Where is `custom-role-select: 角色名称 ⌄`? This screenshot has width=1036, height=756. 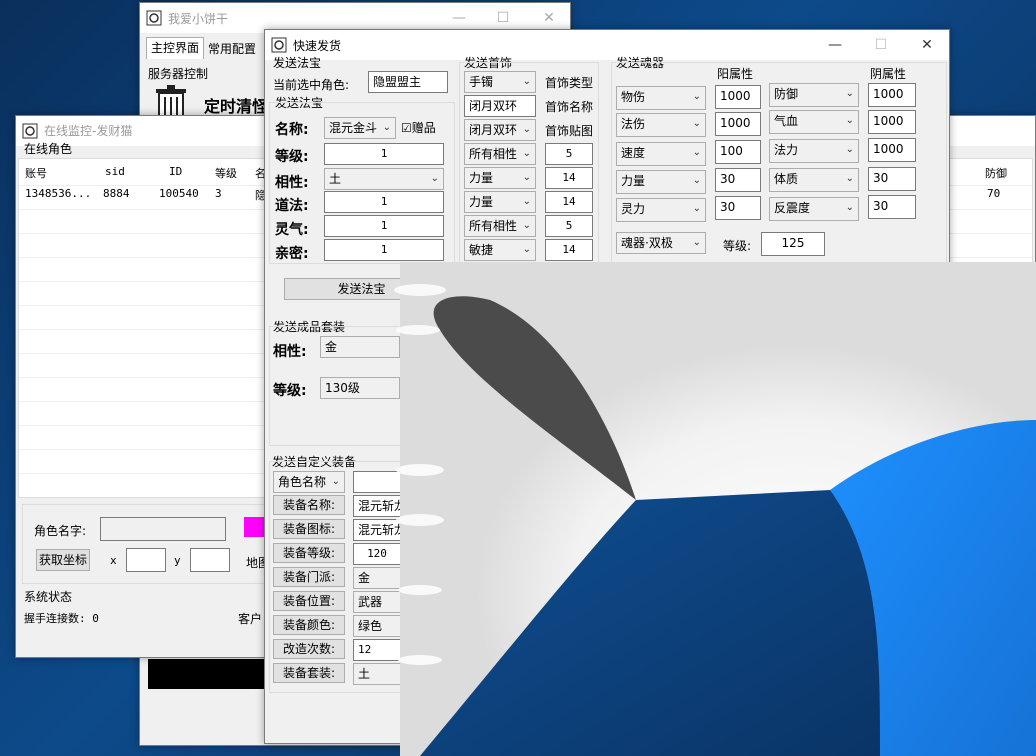
custom-role-select: 角色名称 ⌄ is located at coordinates (309, 482).